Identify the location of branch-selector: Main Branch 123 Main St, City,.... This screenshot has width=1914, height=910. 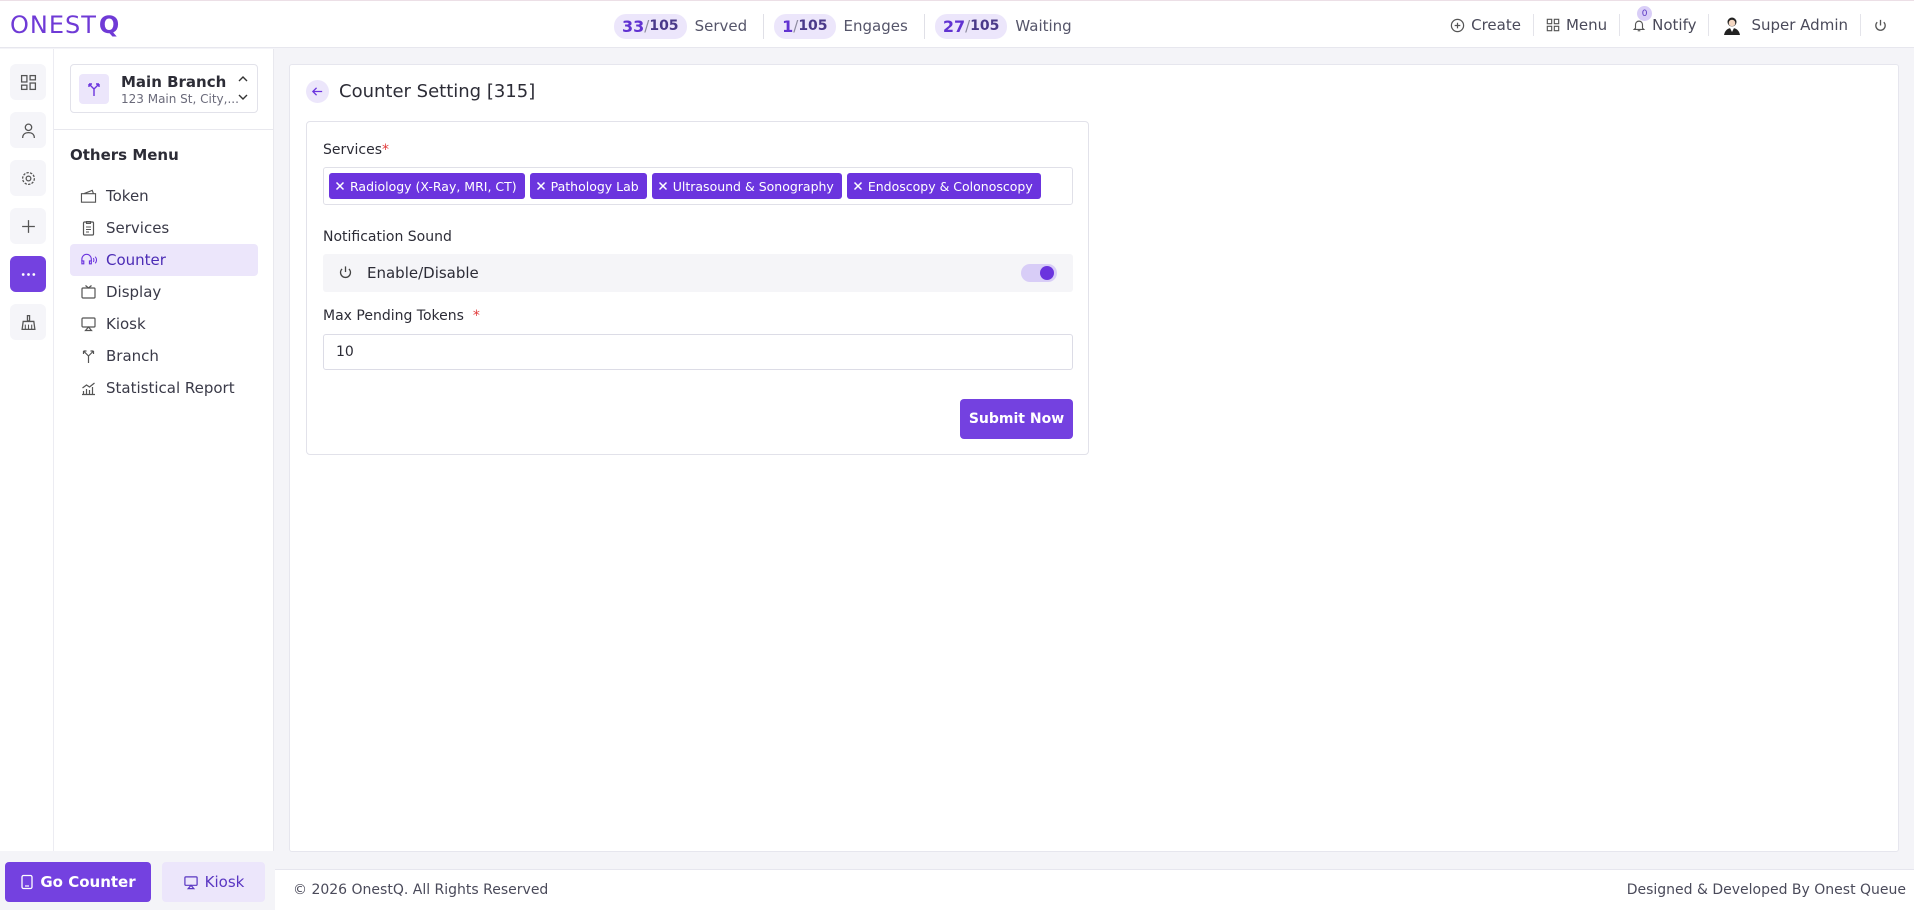
(164, 88).